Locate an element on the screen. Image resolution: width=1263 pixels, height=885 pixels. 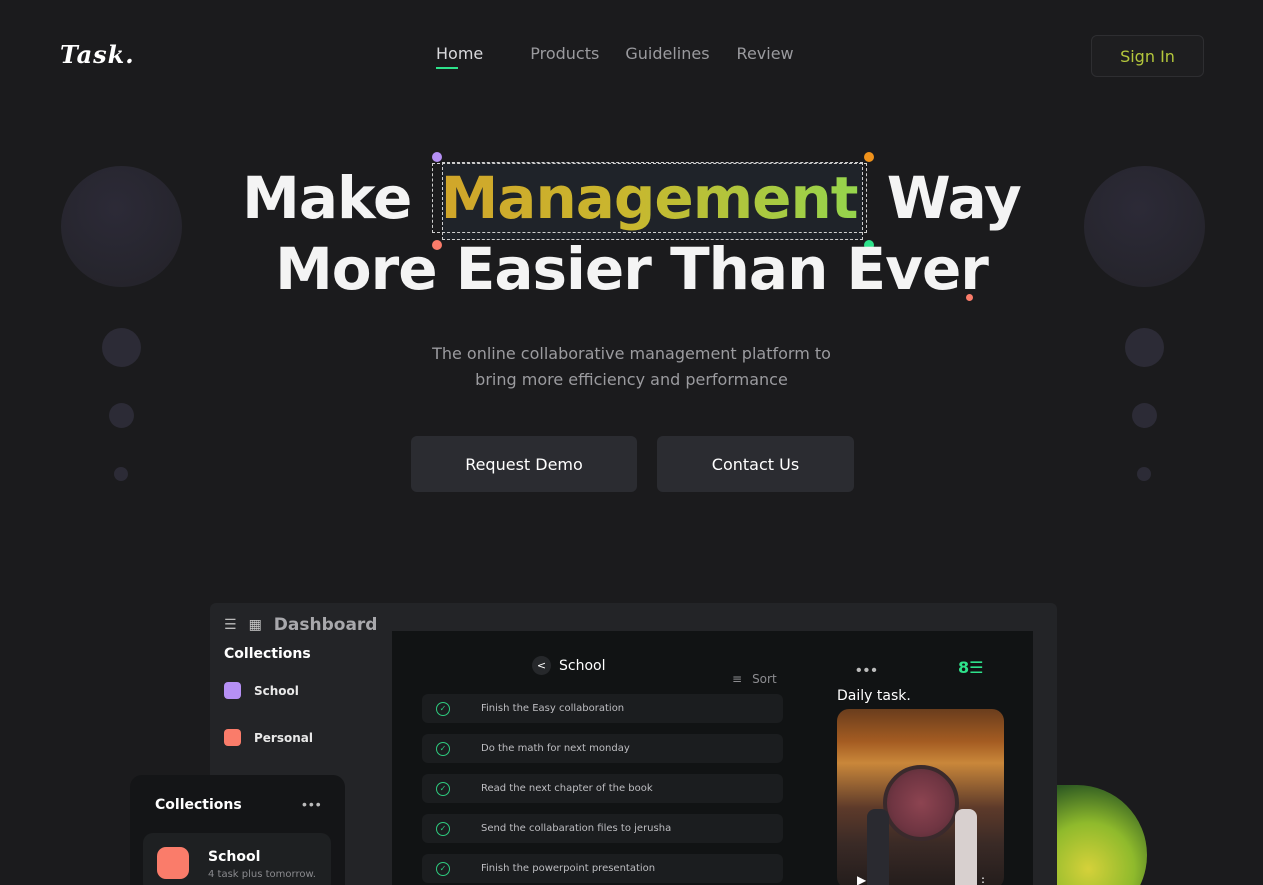
user-list-icon: 8☰ is located at coordinates (970, 667).